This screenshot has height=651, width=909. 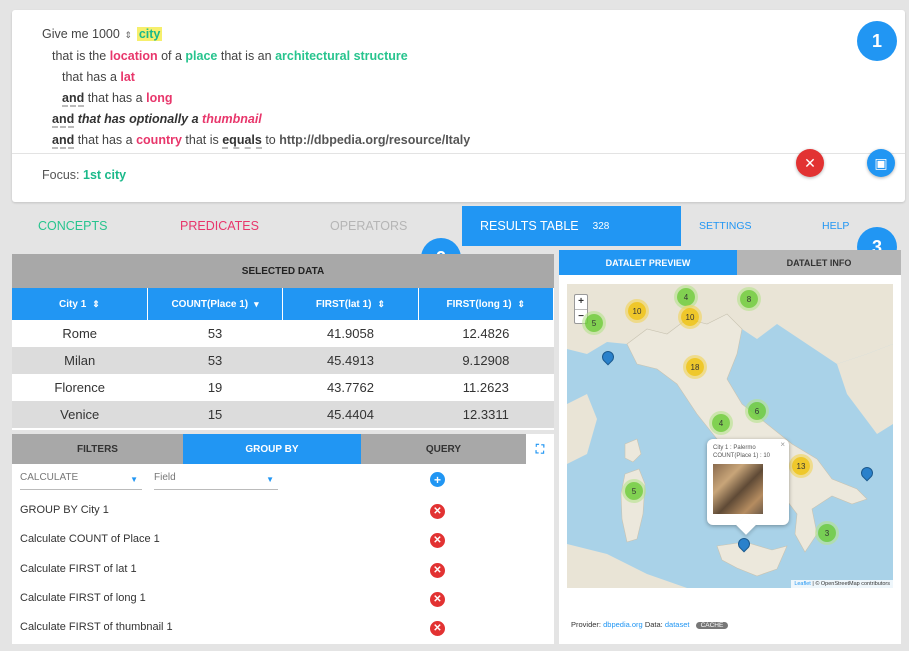 What do you see at coordinates (581, 302) in the screenshot?
I see `zoom-in-button: +` at bounding box center [581, 302].